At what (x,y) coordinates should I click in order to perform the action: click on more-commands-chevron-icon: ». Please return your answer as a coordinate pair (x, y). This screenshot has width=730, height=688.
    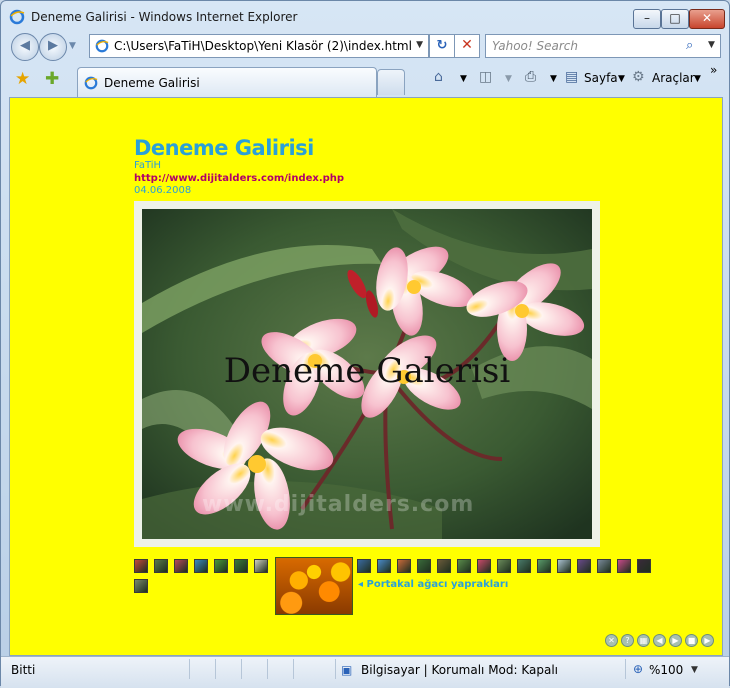
    Looking at the image, I should click on (713, 70).